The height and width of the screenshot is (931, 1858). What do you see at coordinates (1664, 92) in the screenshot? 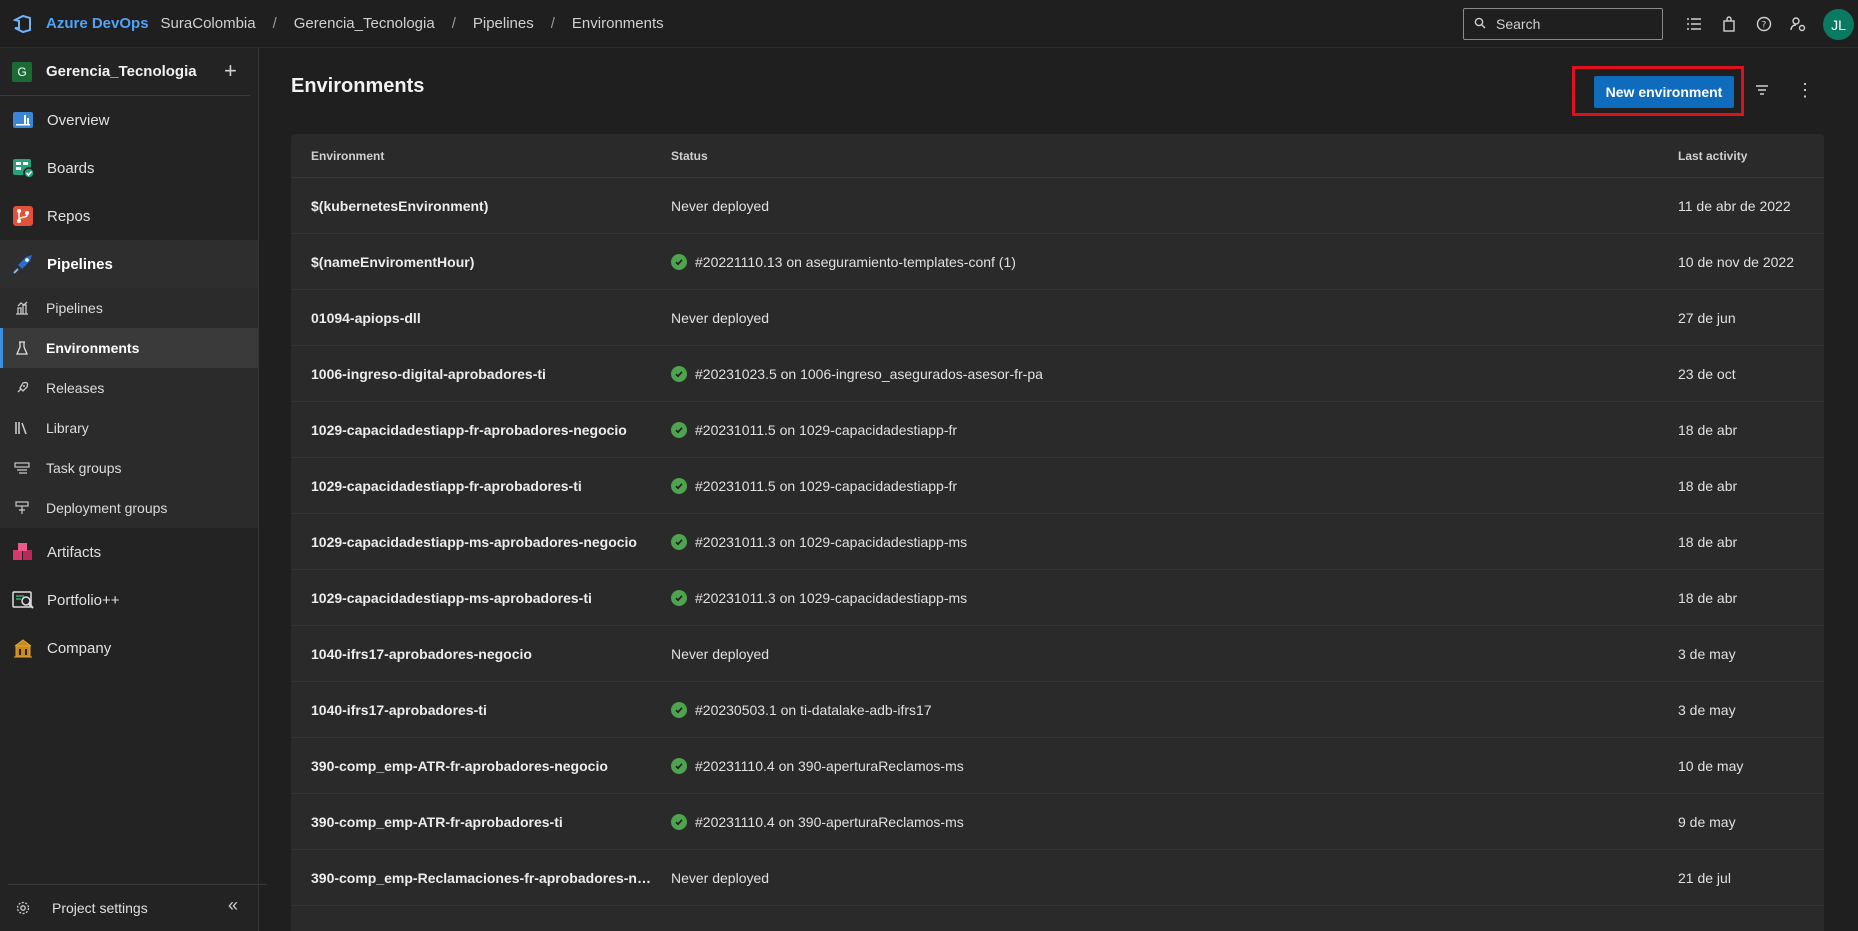
I see `new-environment-button: New environment` at bounding box center [1664, 92].